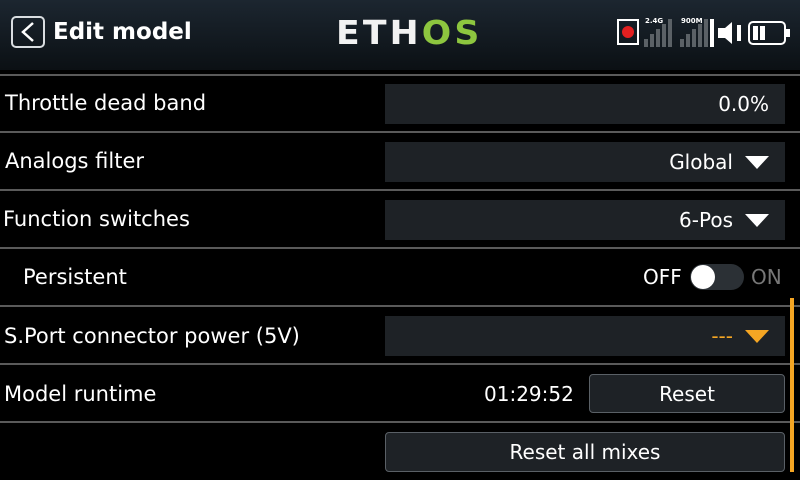 The image size is (800, 480). What do you see at coordinates (96, 219) in the screenshot?
I see `function-switches-label: Function switches` at bounding box center [96, 219].